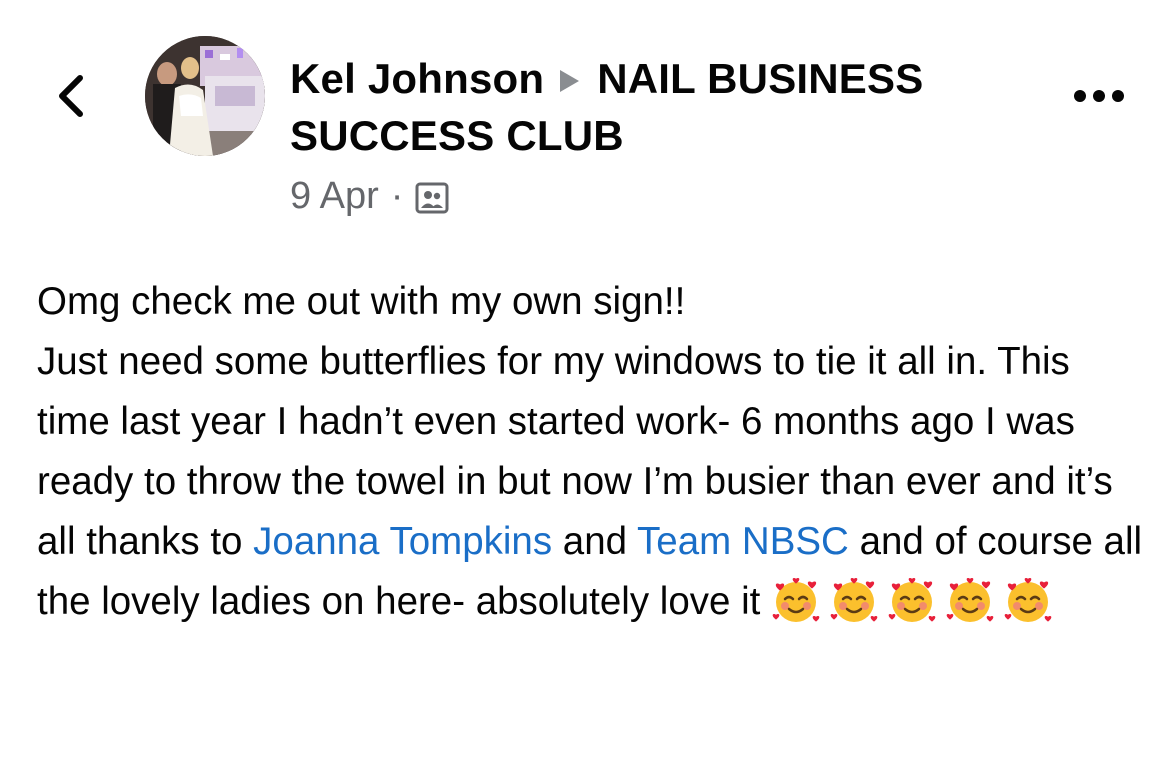  I want to click on chevron-left-icon, so click(71, 96).